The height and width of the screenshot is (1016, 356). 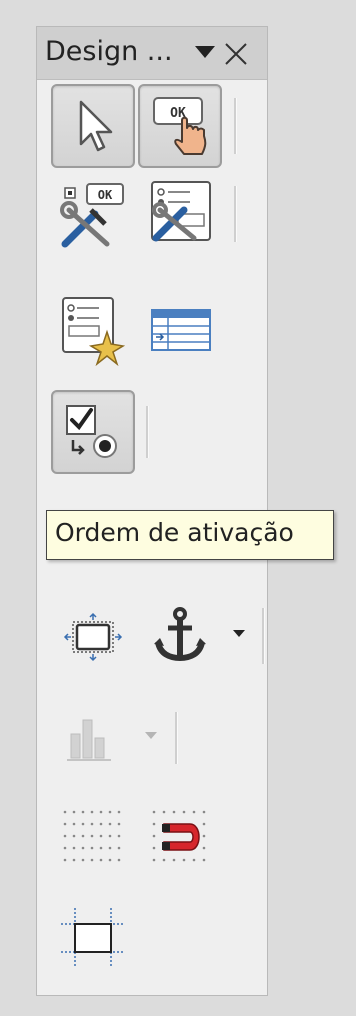 What do you see at coordinates (236, 54) in the screenshot?
I see `close-icon` at bounding box center [236, 54].